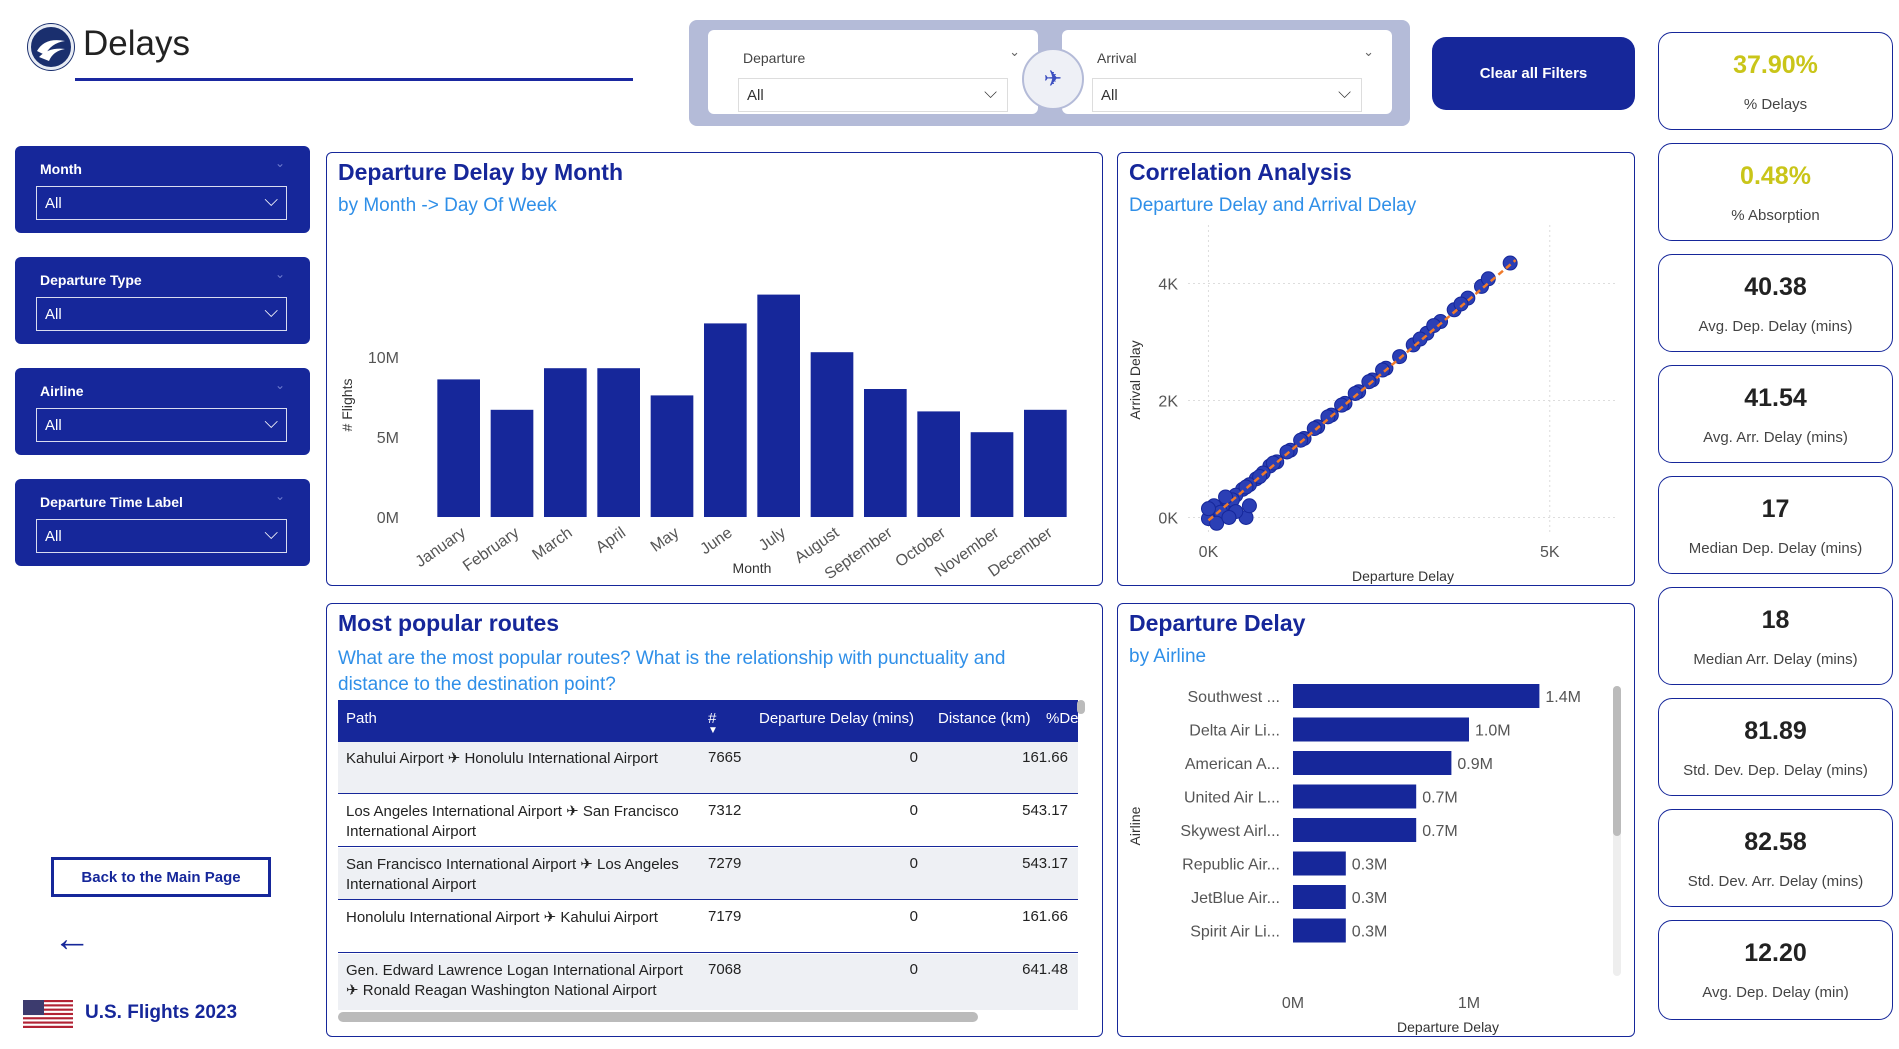  I want to click on kpi-value: 37.90%, so click(1775, 65).